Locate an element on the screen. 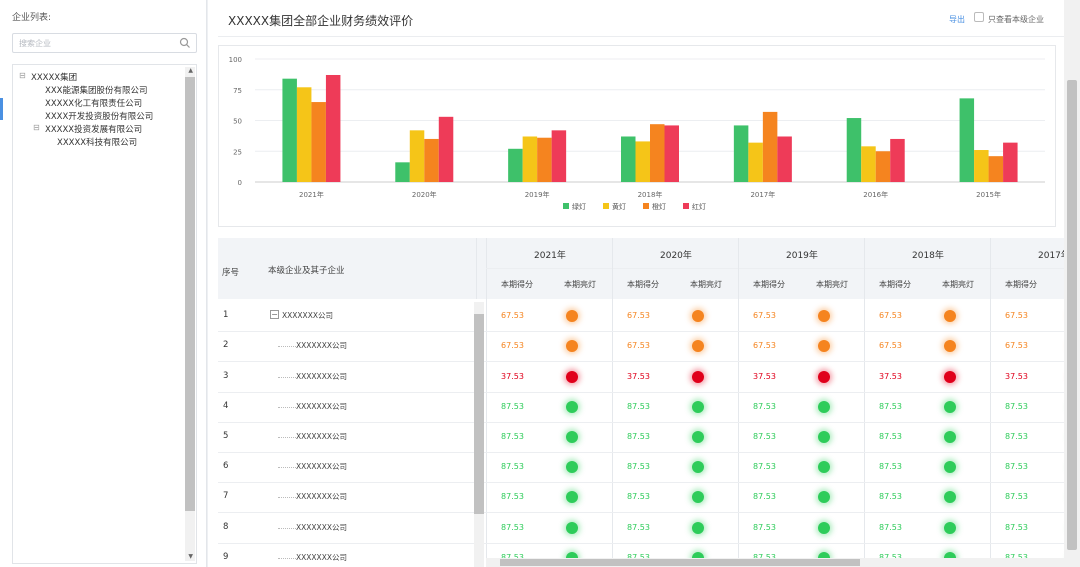 The image size is (1080, 567). company-scrollbar-thumb is located at coordinates (479, 414).